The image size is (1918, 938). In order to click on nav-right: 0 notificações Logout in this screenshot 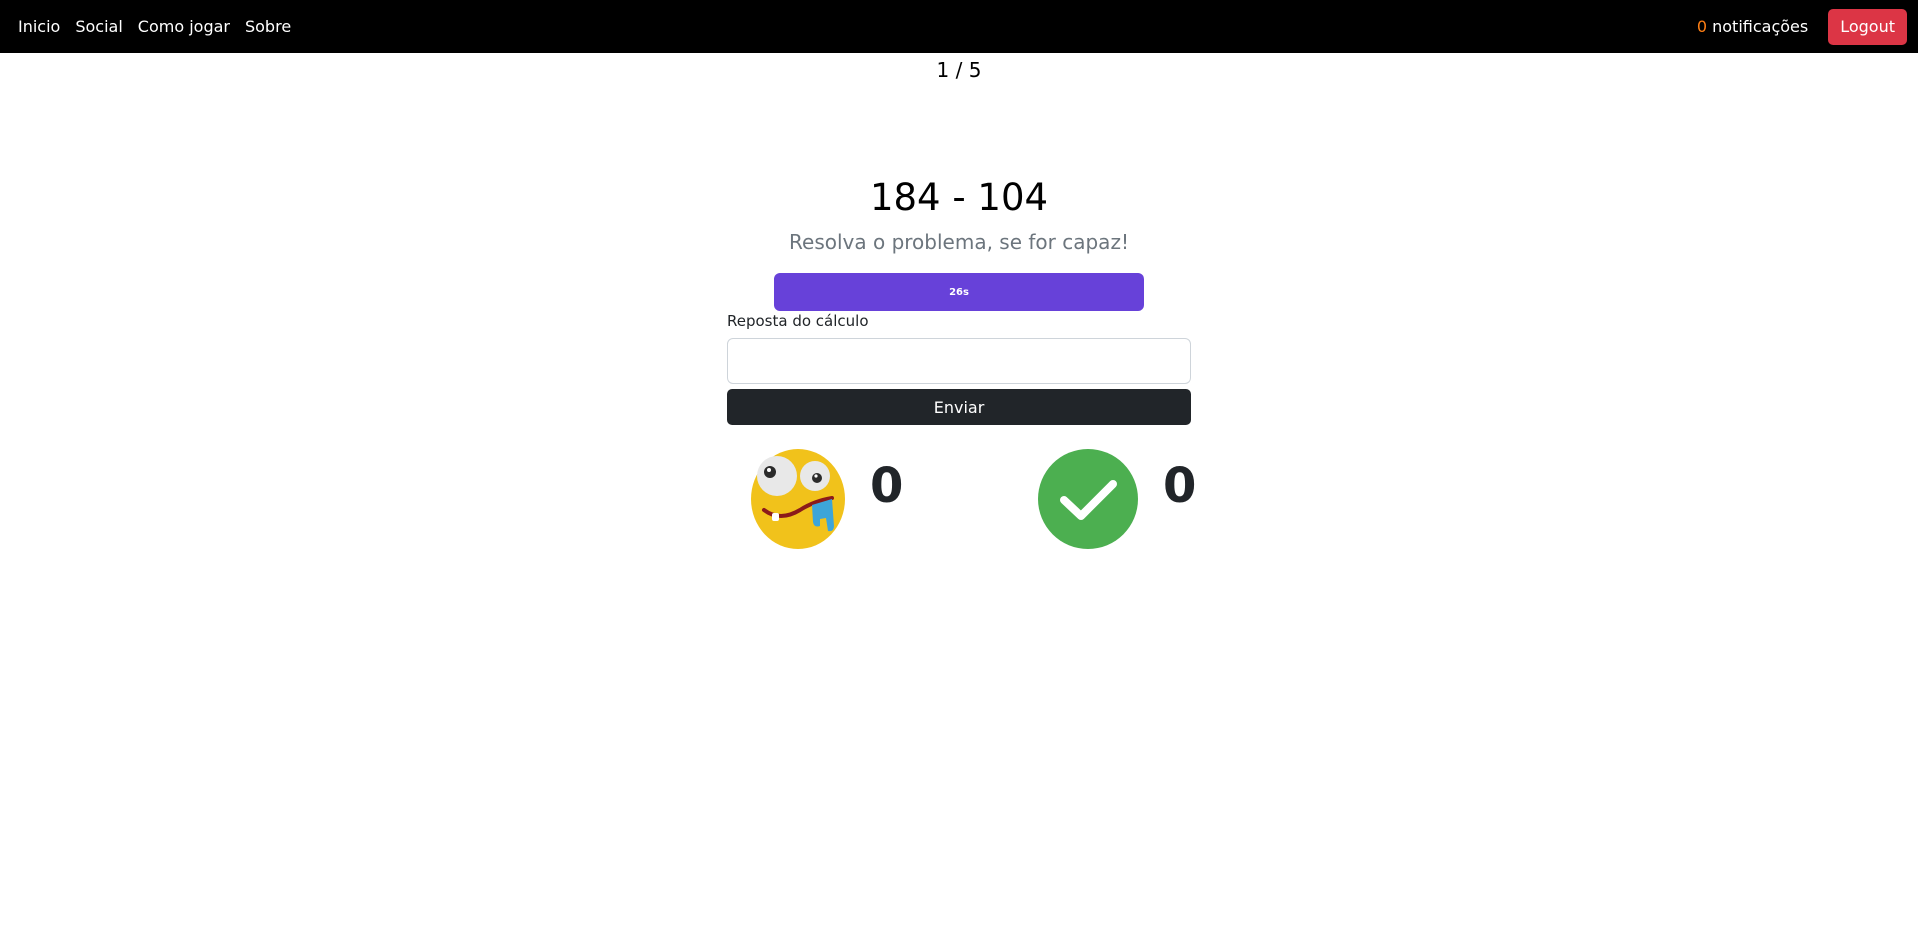, I will do `click(1802, 26)`.